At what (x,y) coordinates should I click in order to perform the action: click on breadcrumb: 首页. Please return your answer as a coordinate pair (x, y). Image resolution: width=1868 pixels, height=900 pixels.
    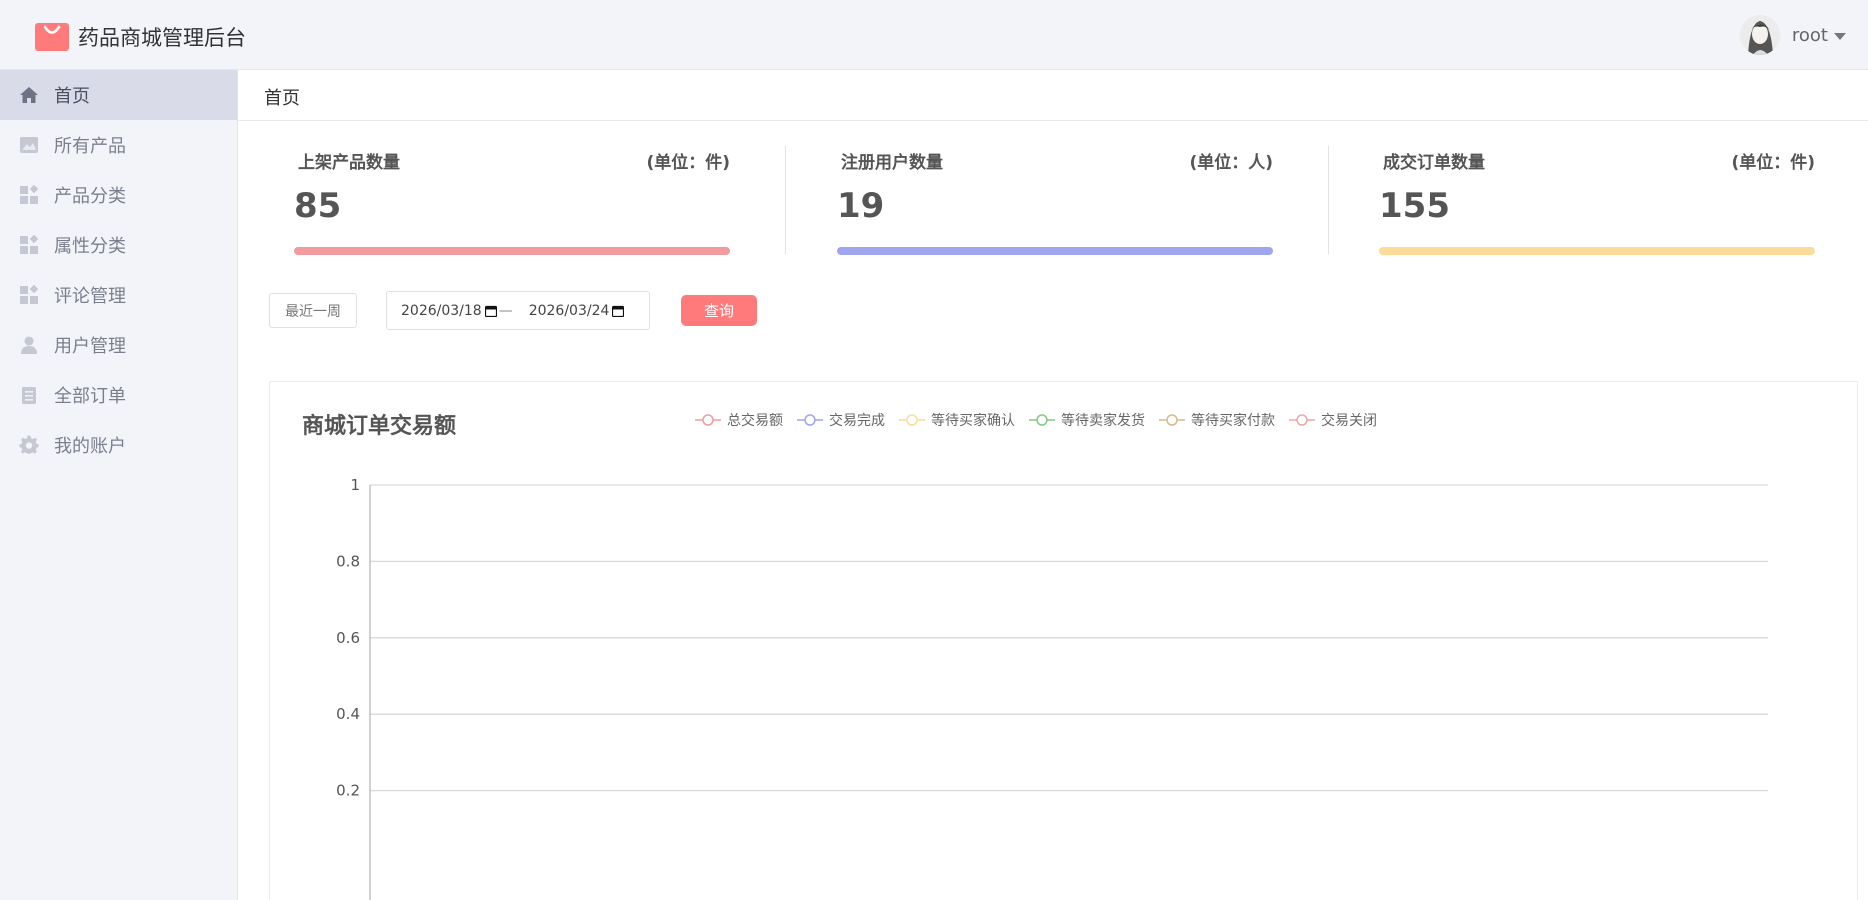
    Looking at the image, I should click on (1053, 95).